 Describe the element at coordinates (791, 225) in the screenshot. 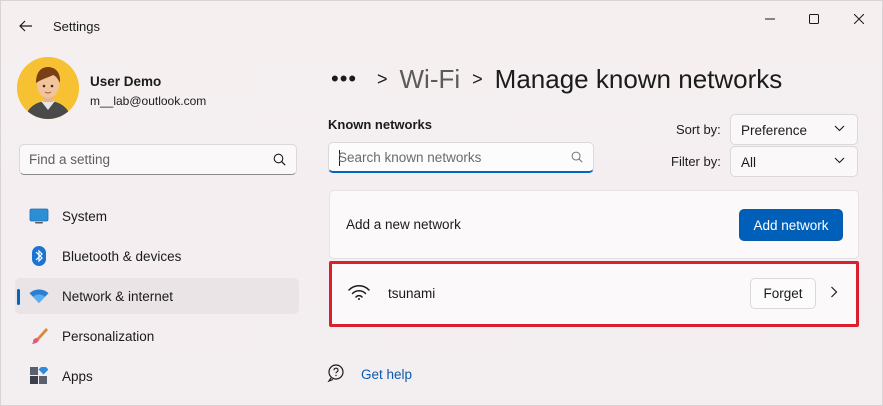

I see `add-network-button: Add network` at that location.